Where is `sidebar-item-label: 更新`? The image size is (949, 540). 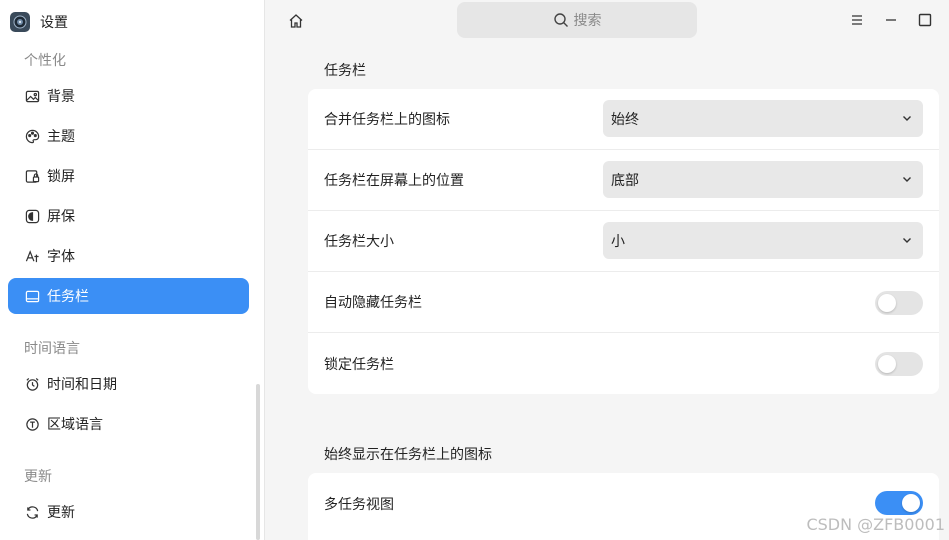
sidebar-item-label: 更新 is located at coordinates (61, 513).